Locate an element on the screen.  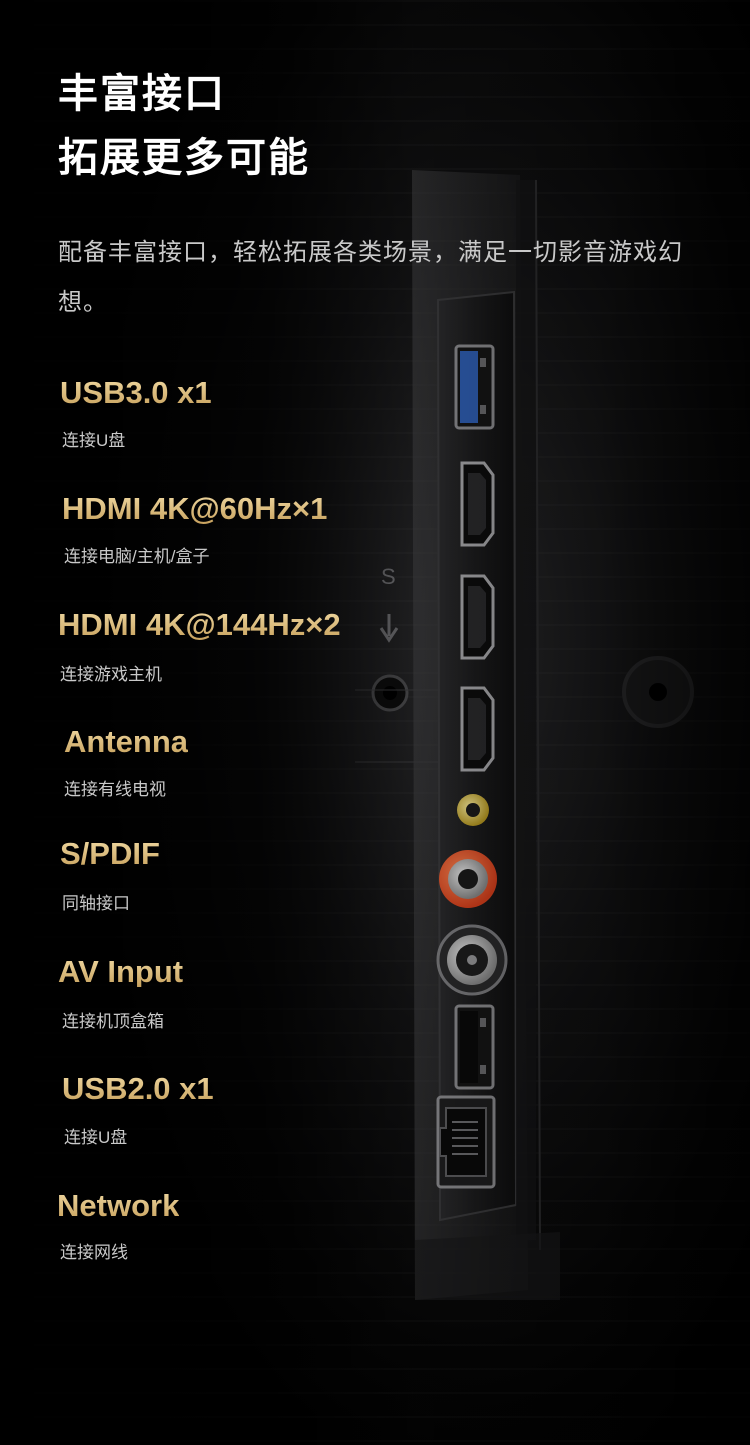
port-sub-hdmi-144: 连接游戏主机 is located at coordinates (111, 674).